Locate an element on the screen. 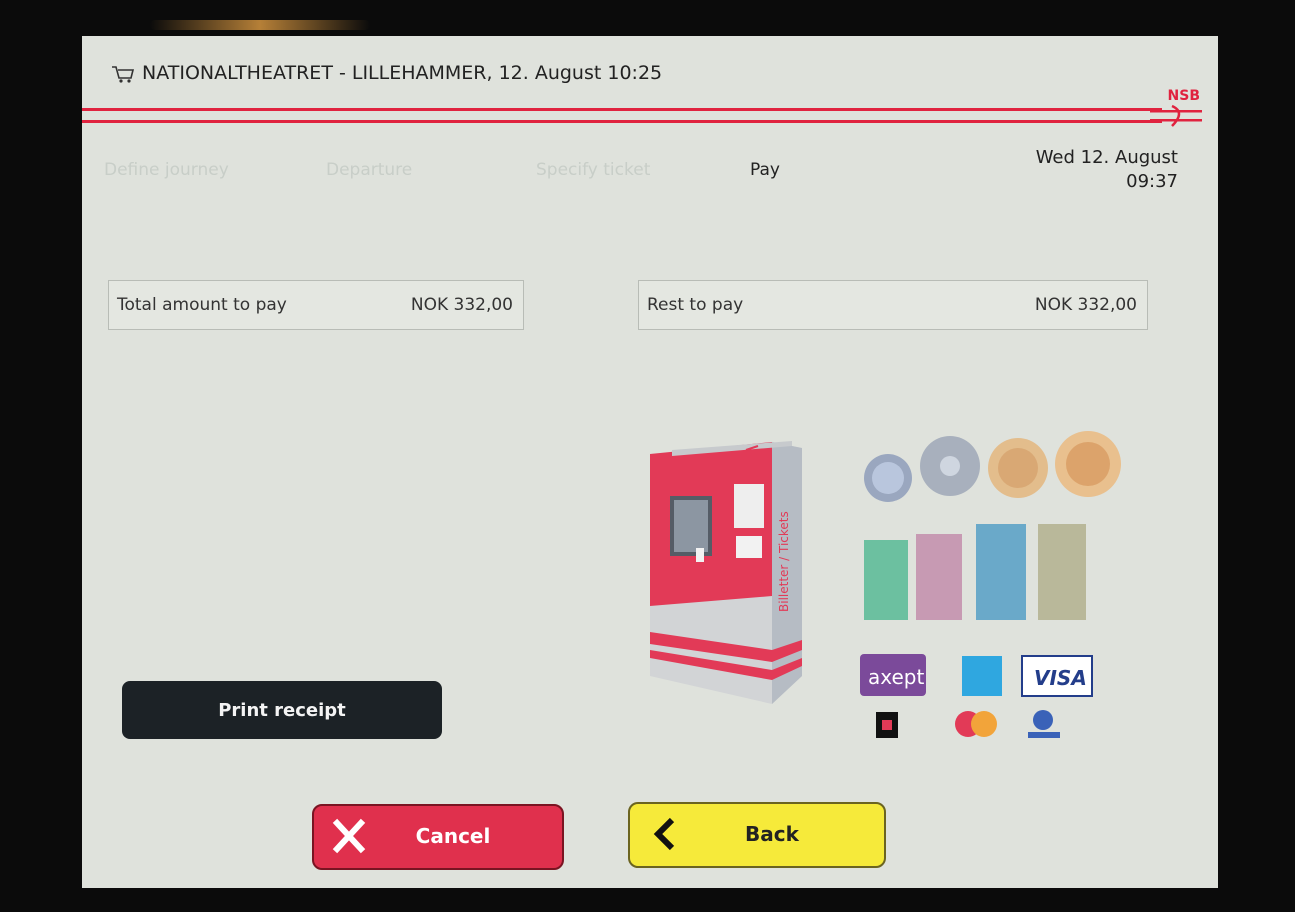 The image size is (1295, 912). step-departure: Departure is located at coordinates (369, 170).